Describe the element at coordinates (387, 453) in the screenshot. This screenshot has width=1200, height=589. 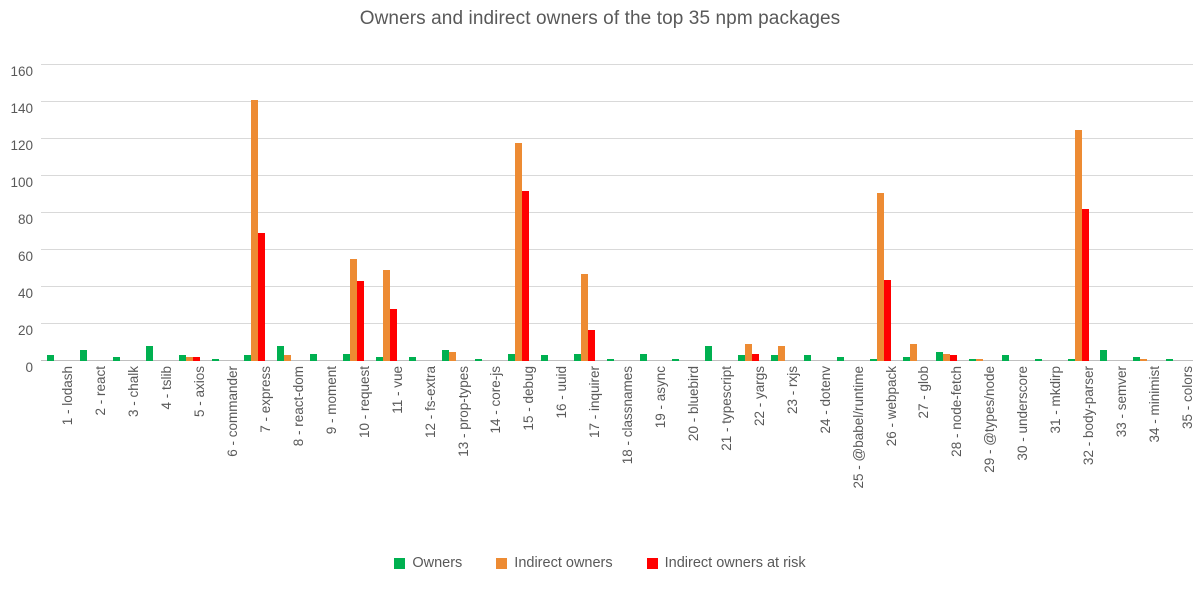
I see `x-axis-category: 11 - vue` at that location.